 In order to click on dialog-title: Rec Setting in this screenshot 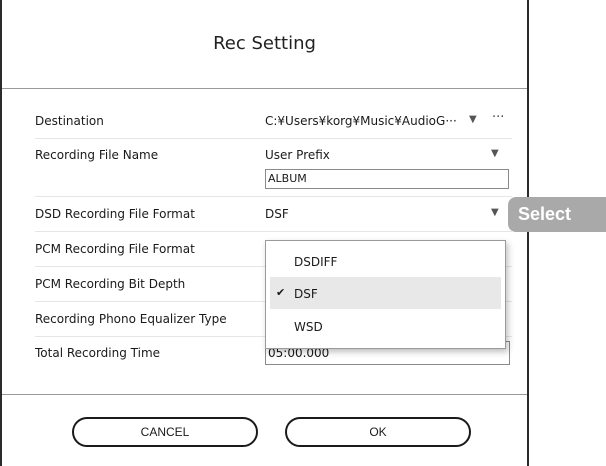, I will do `click(264, 43)`.